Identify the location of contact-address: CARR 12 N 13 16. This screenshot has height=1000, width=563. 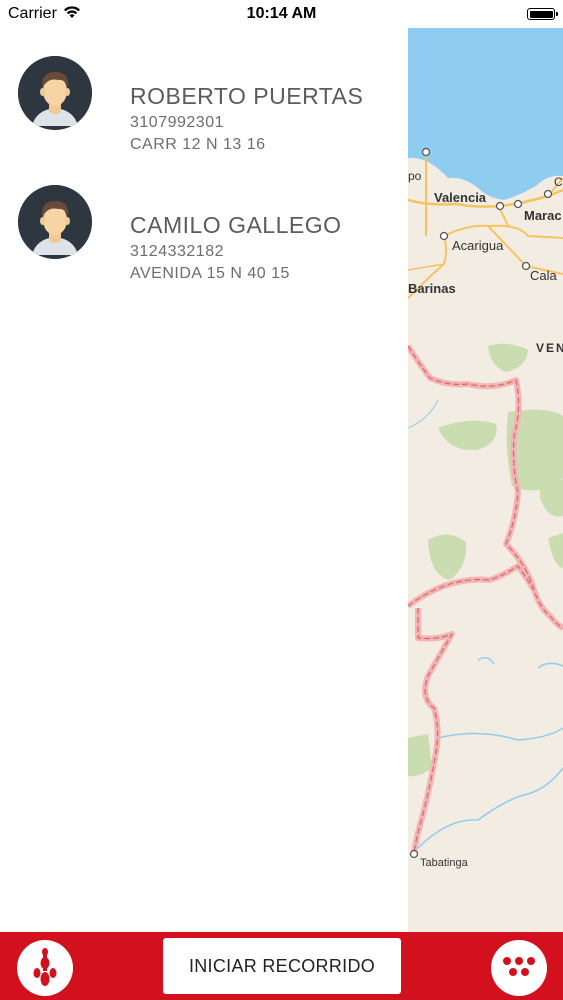
(198, 144).